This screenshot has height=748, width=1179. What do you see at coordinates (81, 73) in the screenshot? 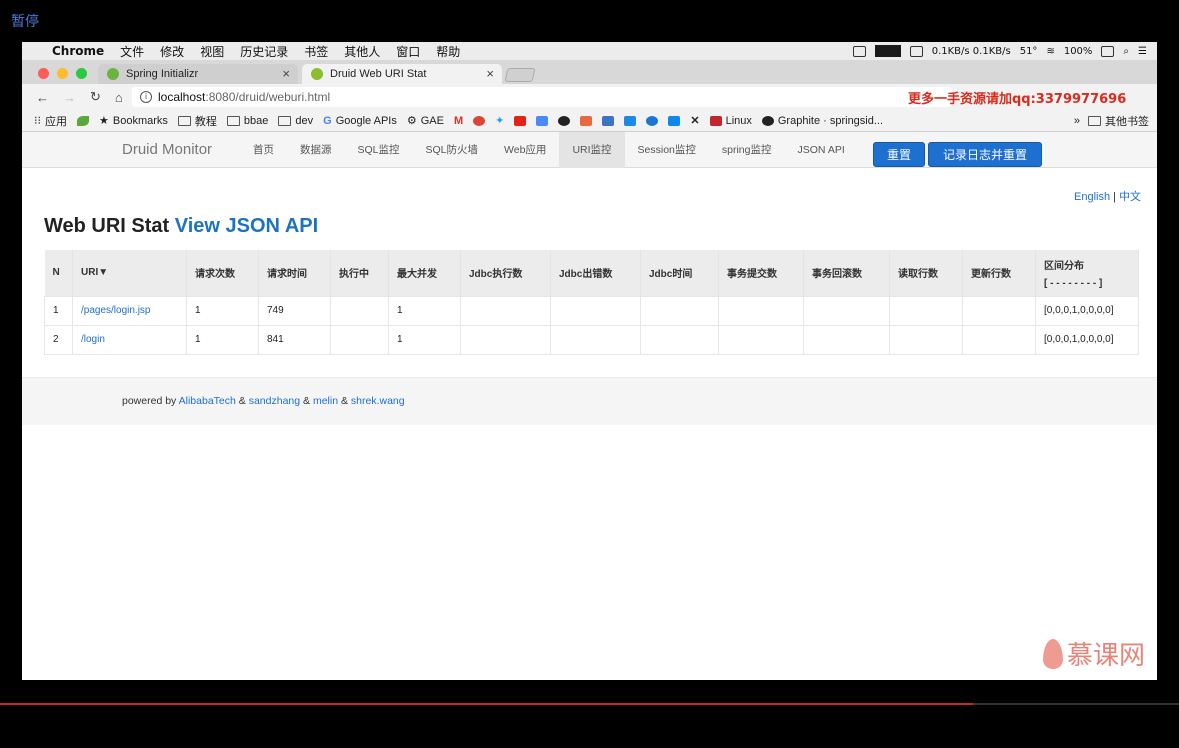
I see `zoom-window-icon` at bounding box center [81, 73].